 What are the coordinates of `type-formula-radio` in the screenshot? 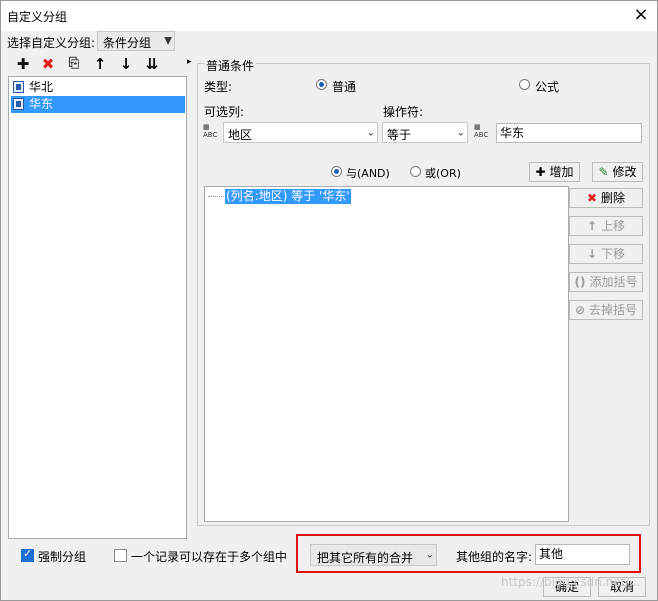 It's located at (524, 84).